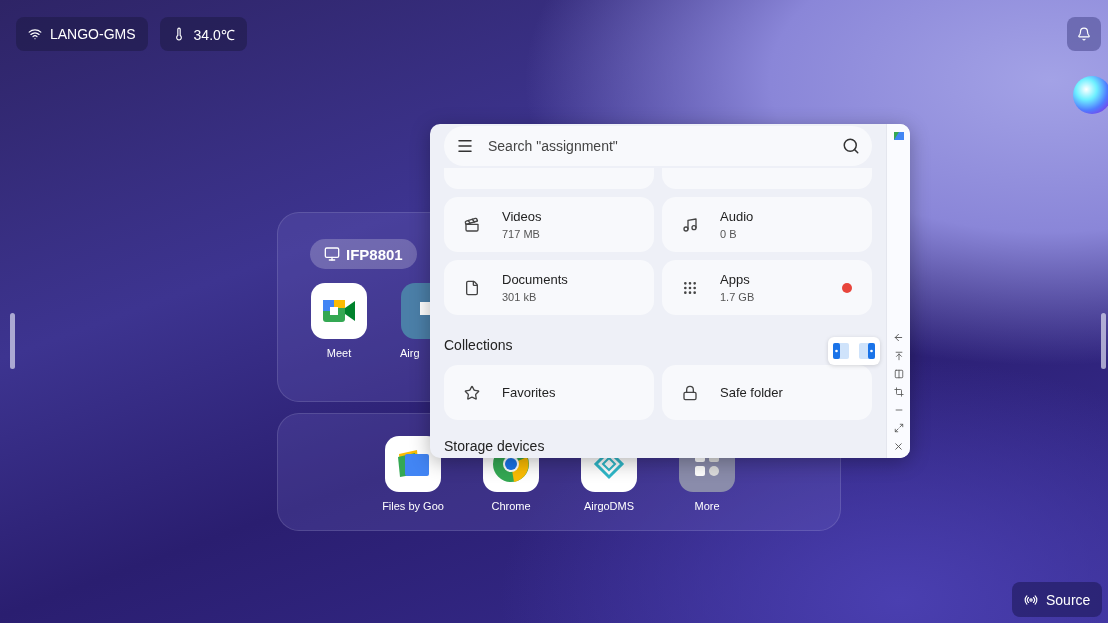 Image resolution: width=1108 pixels, height=623 pixels. Describe the element at coordinates (751, 392) in the screenshot. I see `collection-name: Safe folder` at that location.